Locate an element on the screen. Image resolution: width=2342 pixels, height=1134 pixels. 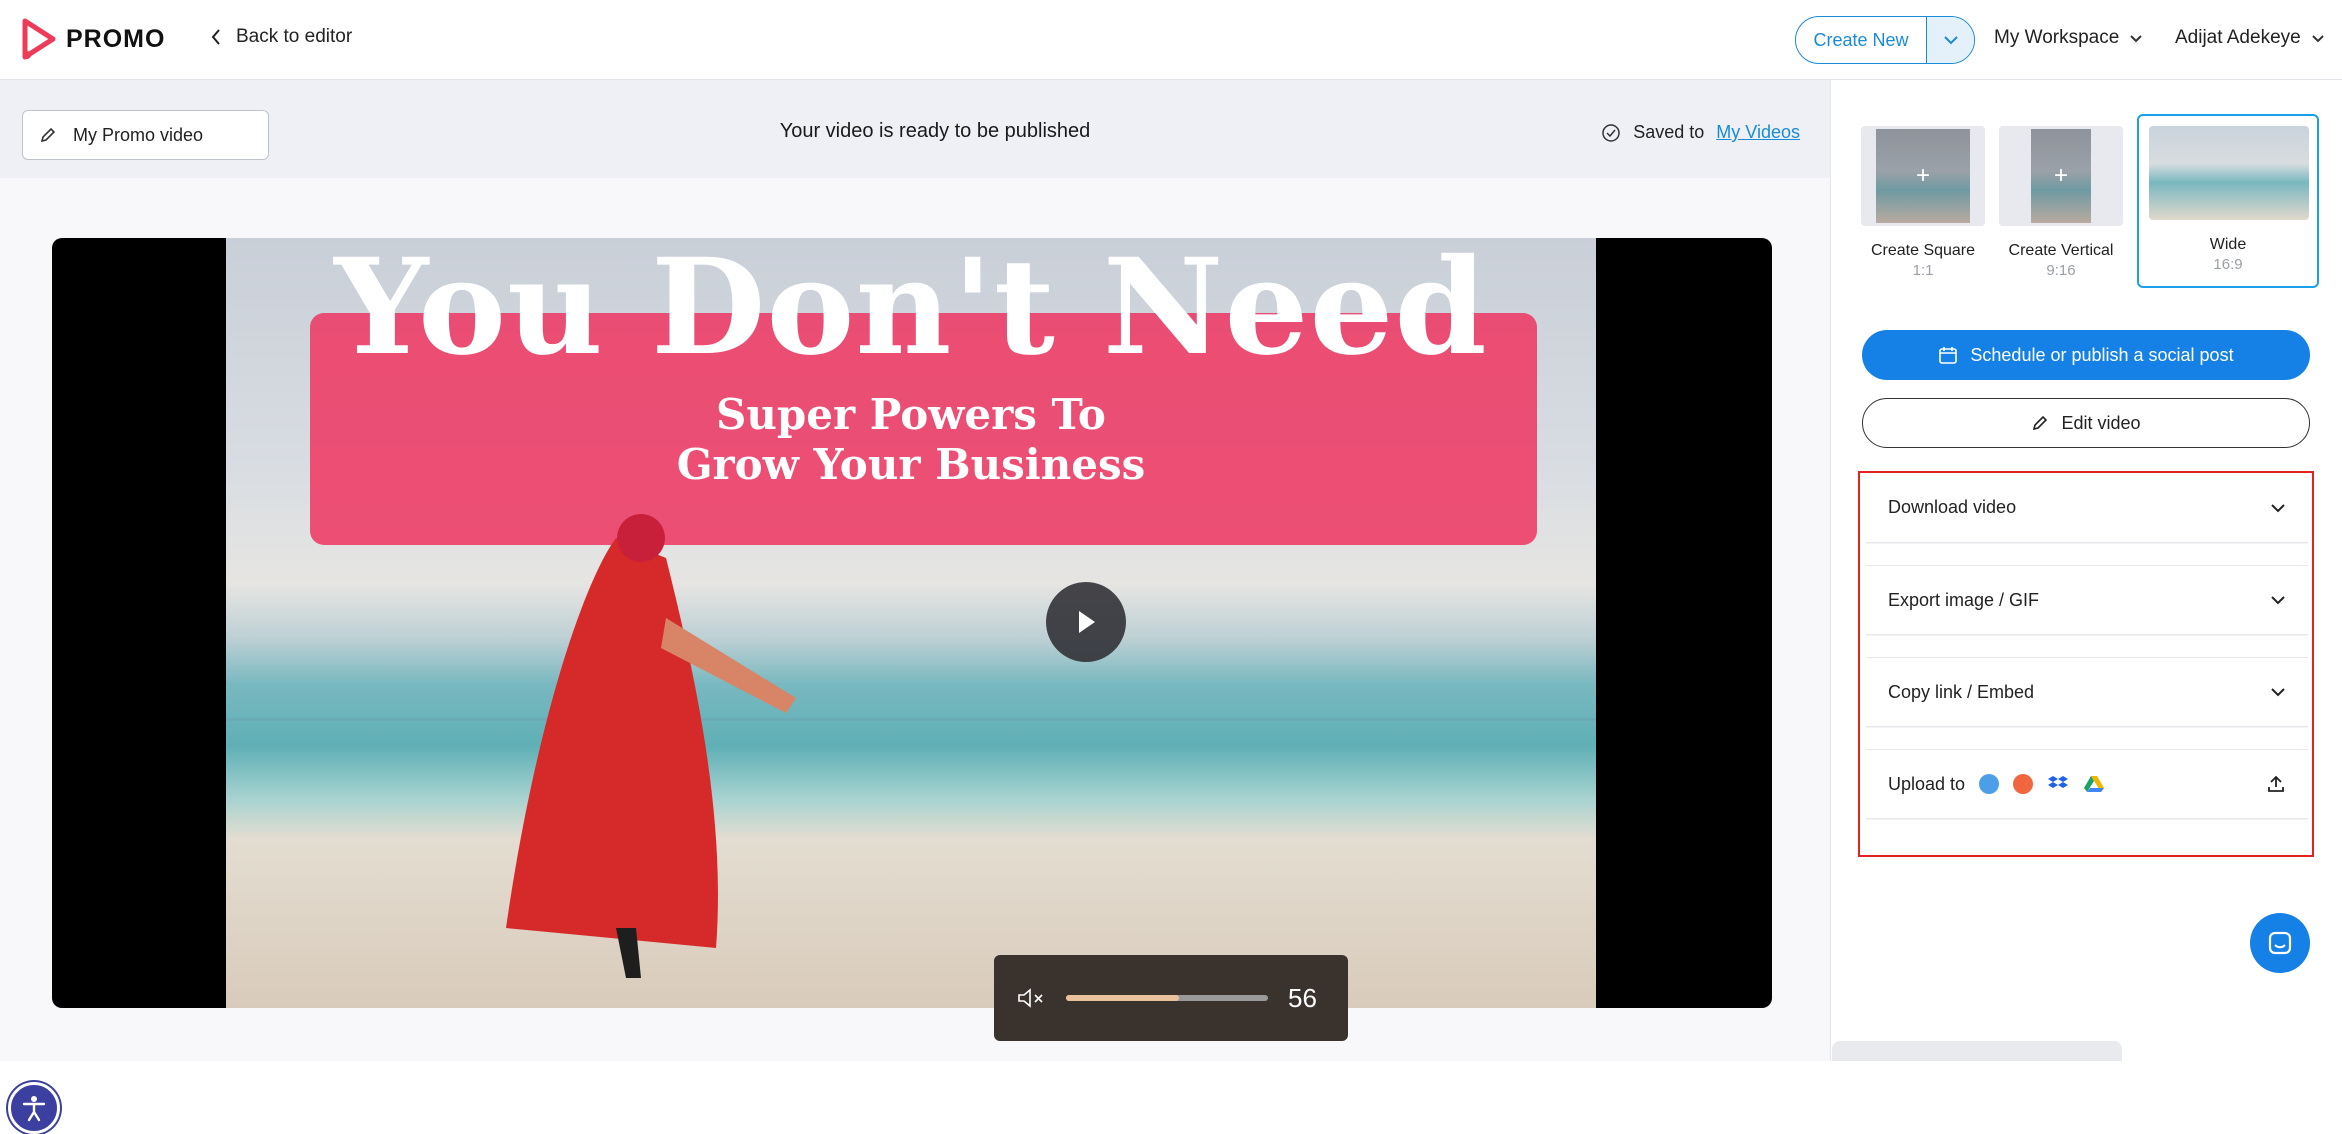
format-label: Create Square is located at coordinates (1923, 250).